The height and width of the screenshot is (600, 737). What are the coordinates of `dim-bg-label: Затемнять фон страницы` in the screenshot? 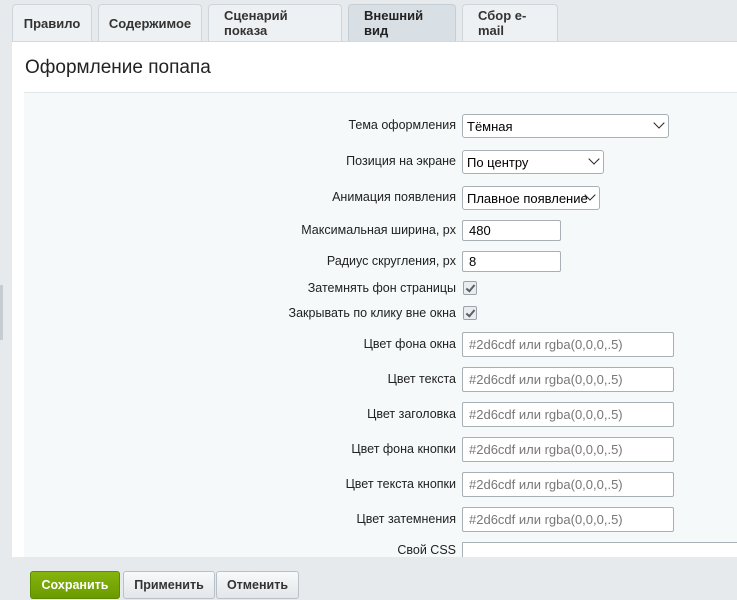 It's located at (381, 288).